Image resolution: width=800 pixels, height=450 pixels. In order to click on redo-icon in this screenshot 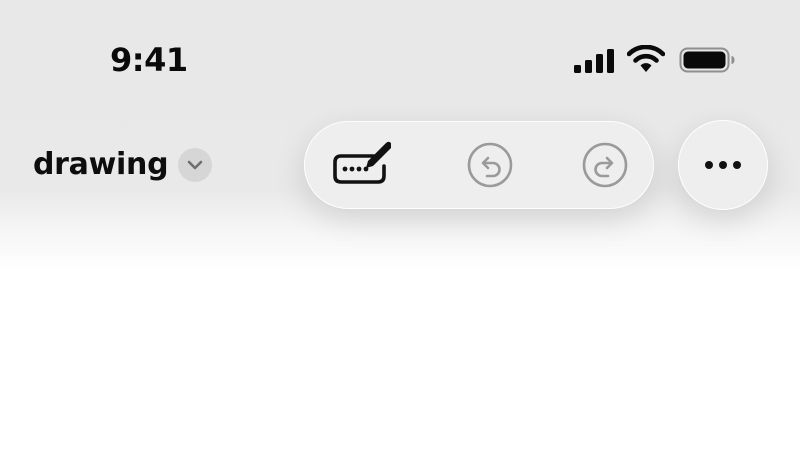, I will do `click(605, 165)`.